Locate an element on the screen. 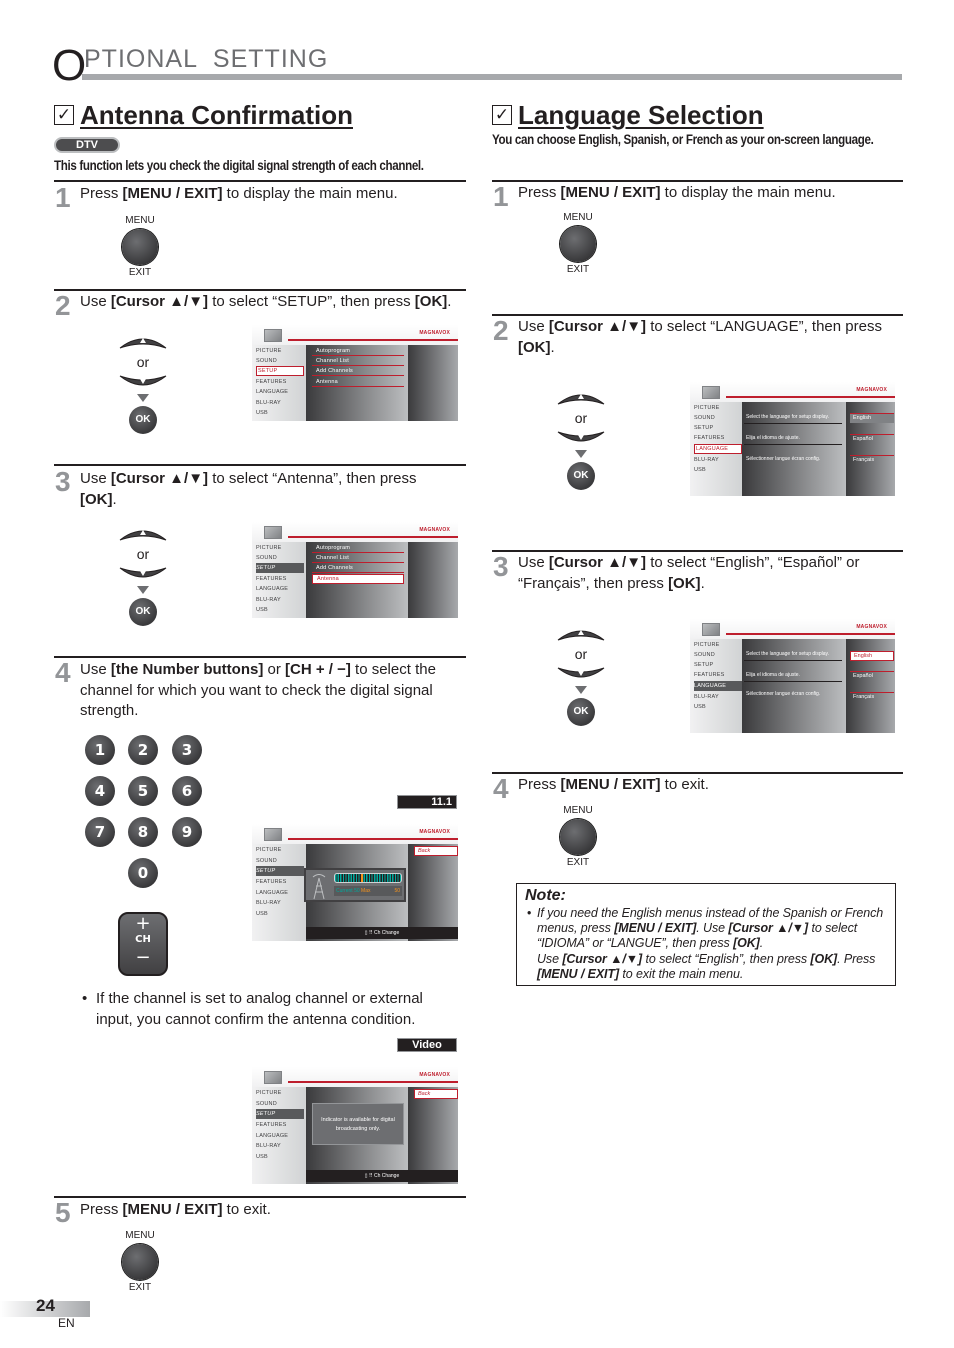  tv-submenu-item: Autoprogram is located at coordinates (358, 548).